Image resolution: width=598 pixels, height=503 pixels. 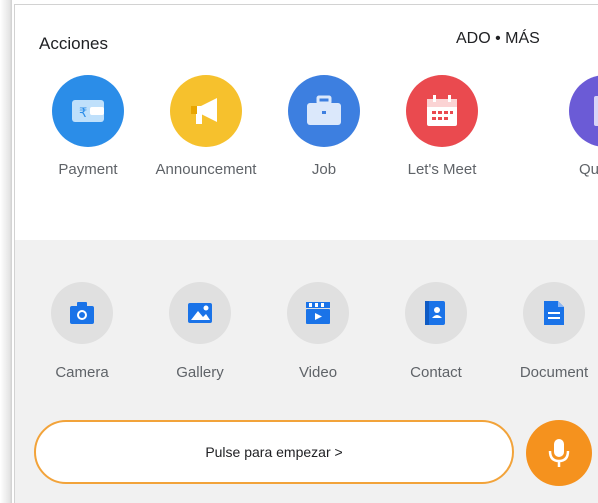 I want to click on briefcase-icon, so click(x=324, y=111).